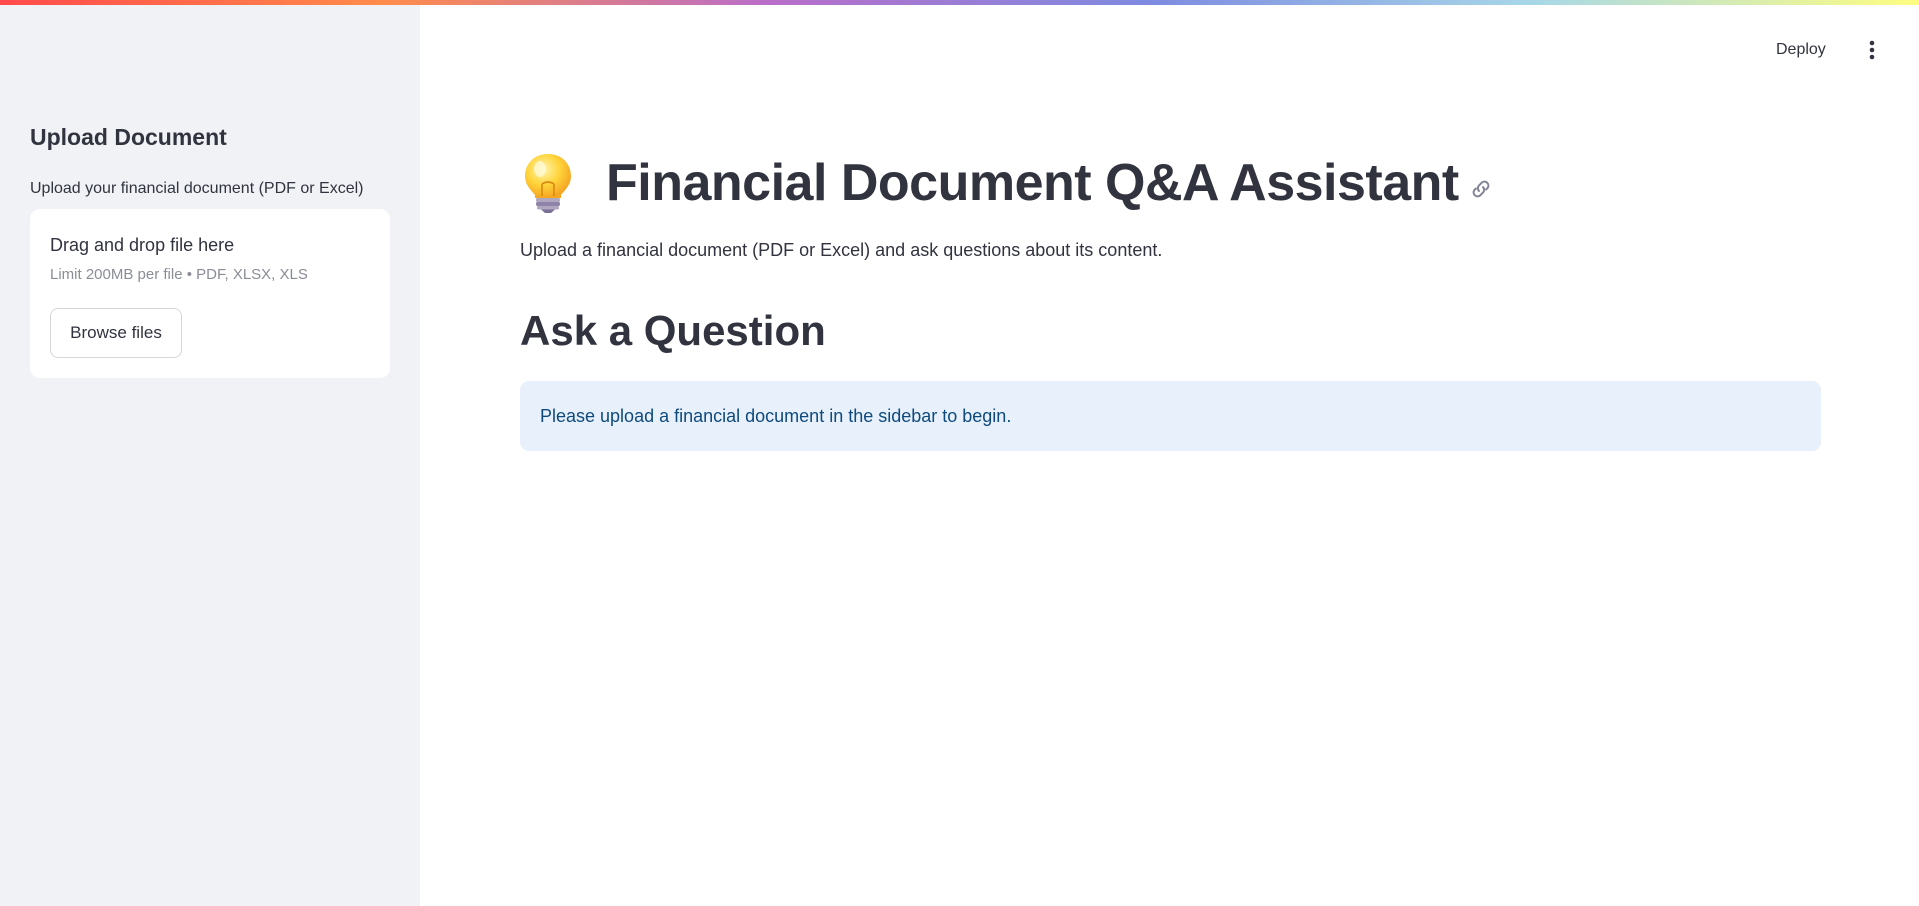 The image size is (1919, 906). I want to click on lightbulb-icon, so click(548, 183).